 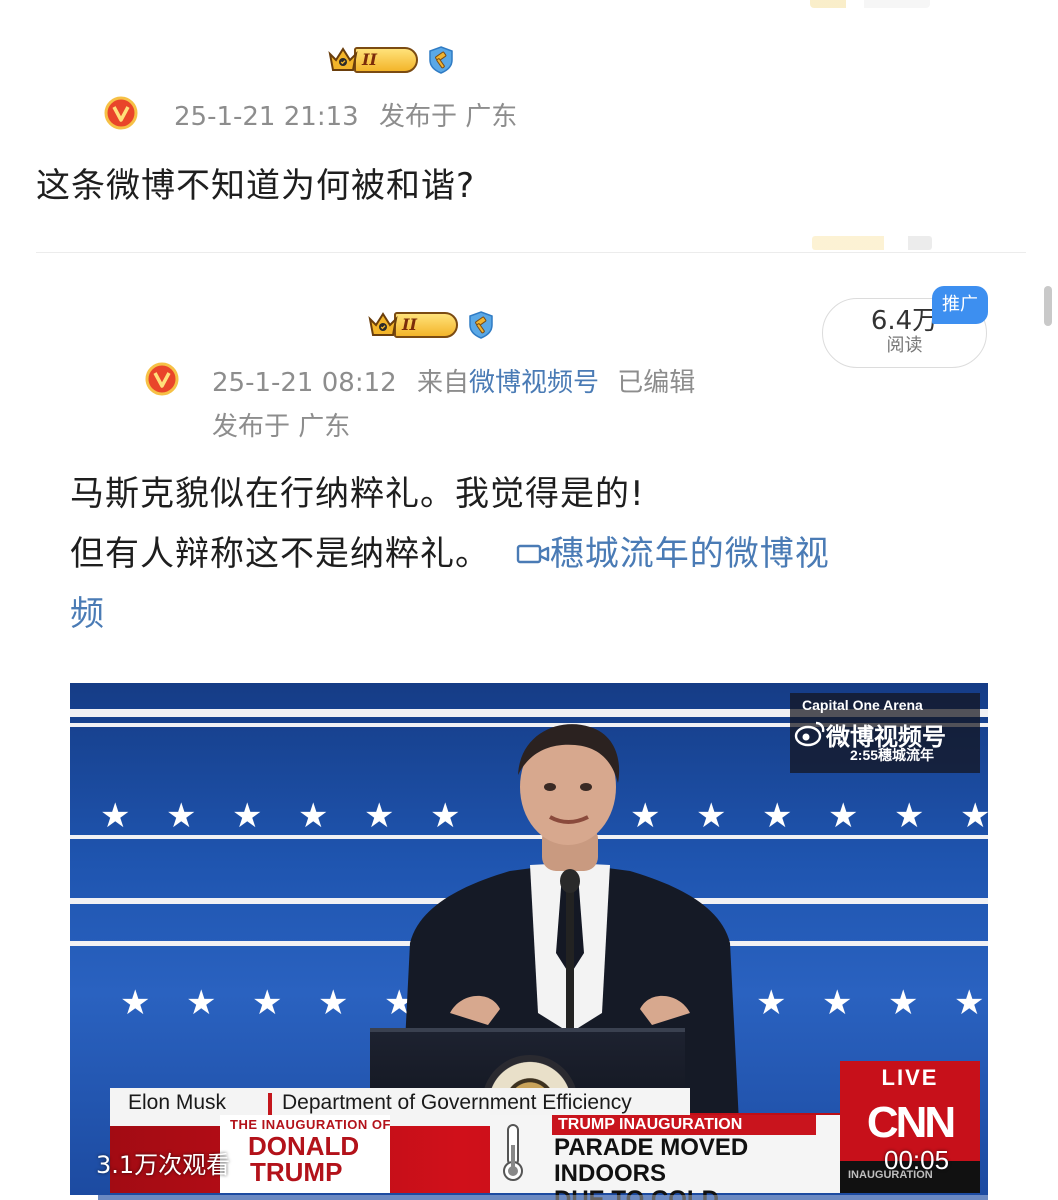 What do you see at coordinates (534, 383) in the screenshot?
I see `source-link: 微博视频号` at bounding box center [534, 383].